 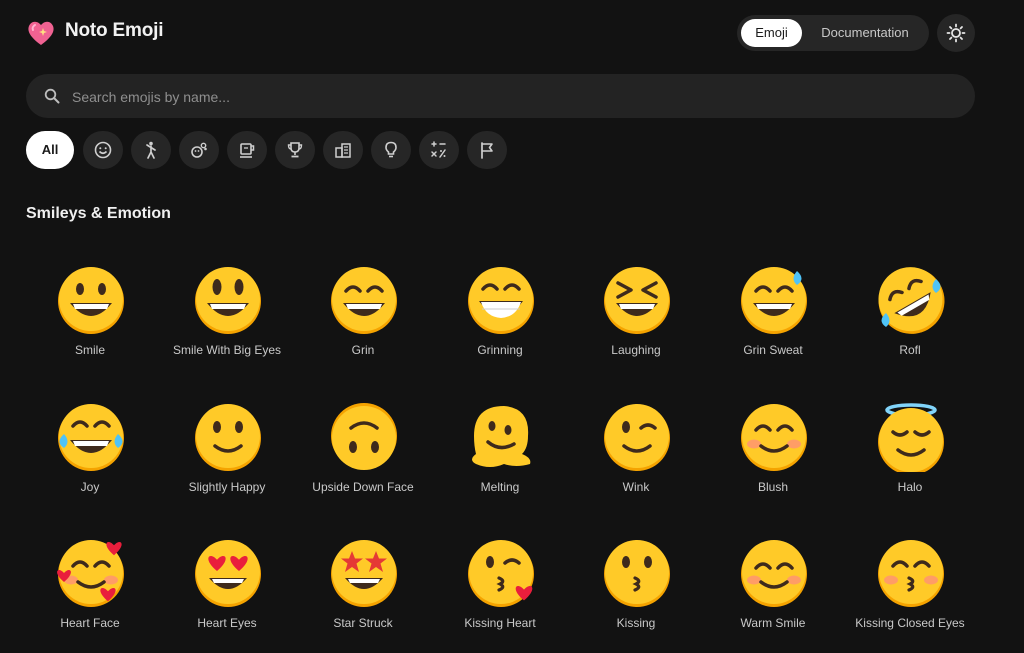 What do you see at coordinates (228, 573) in the screenshot?
I see `hearteyes-emoji-icon` at bounding box center [228, 573].